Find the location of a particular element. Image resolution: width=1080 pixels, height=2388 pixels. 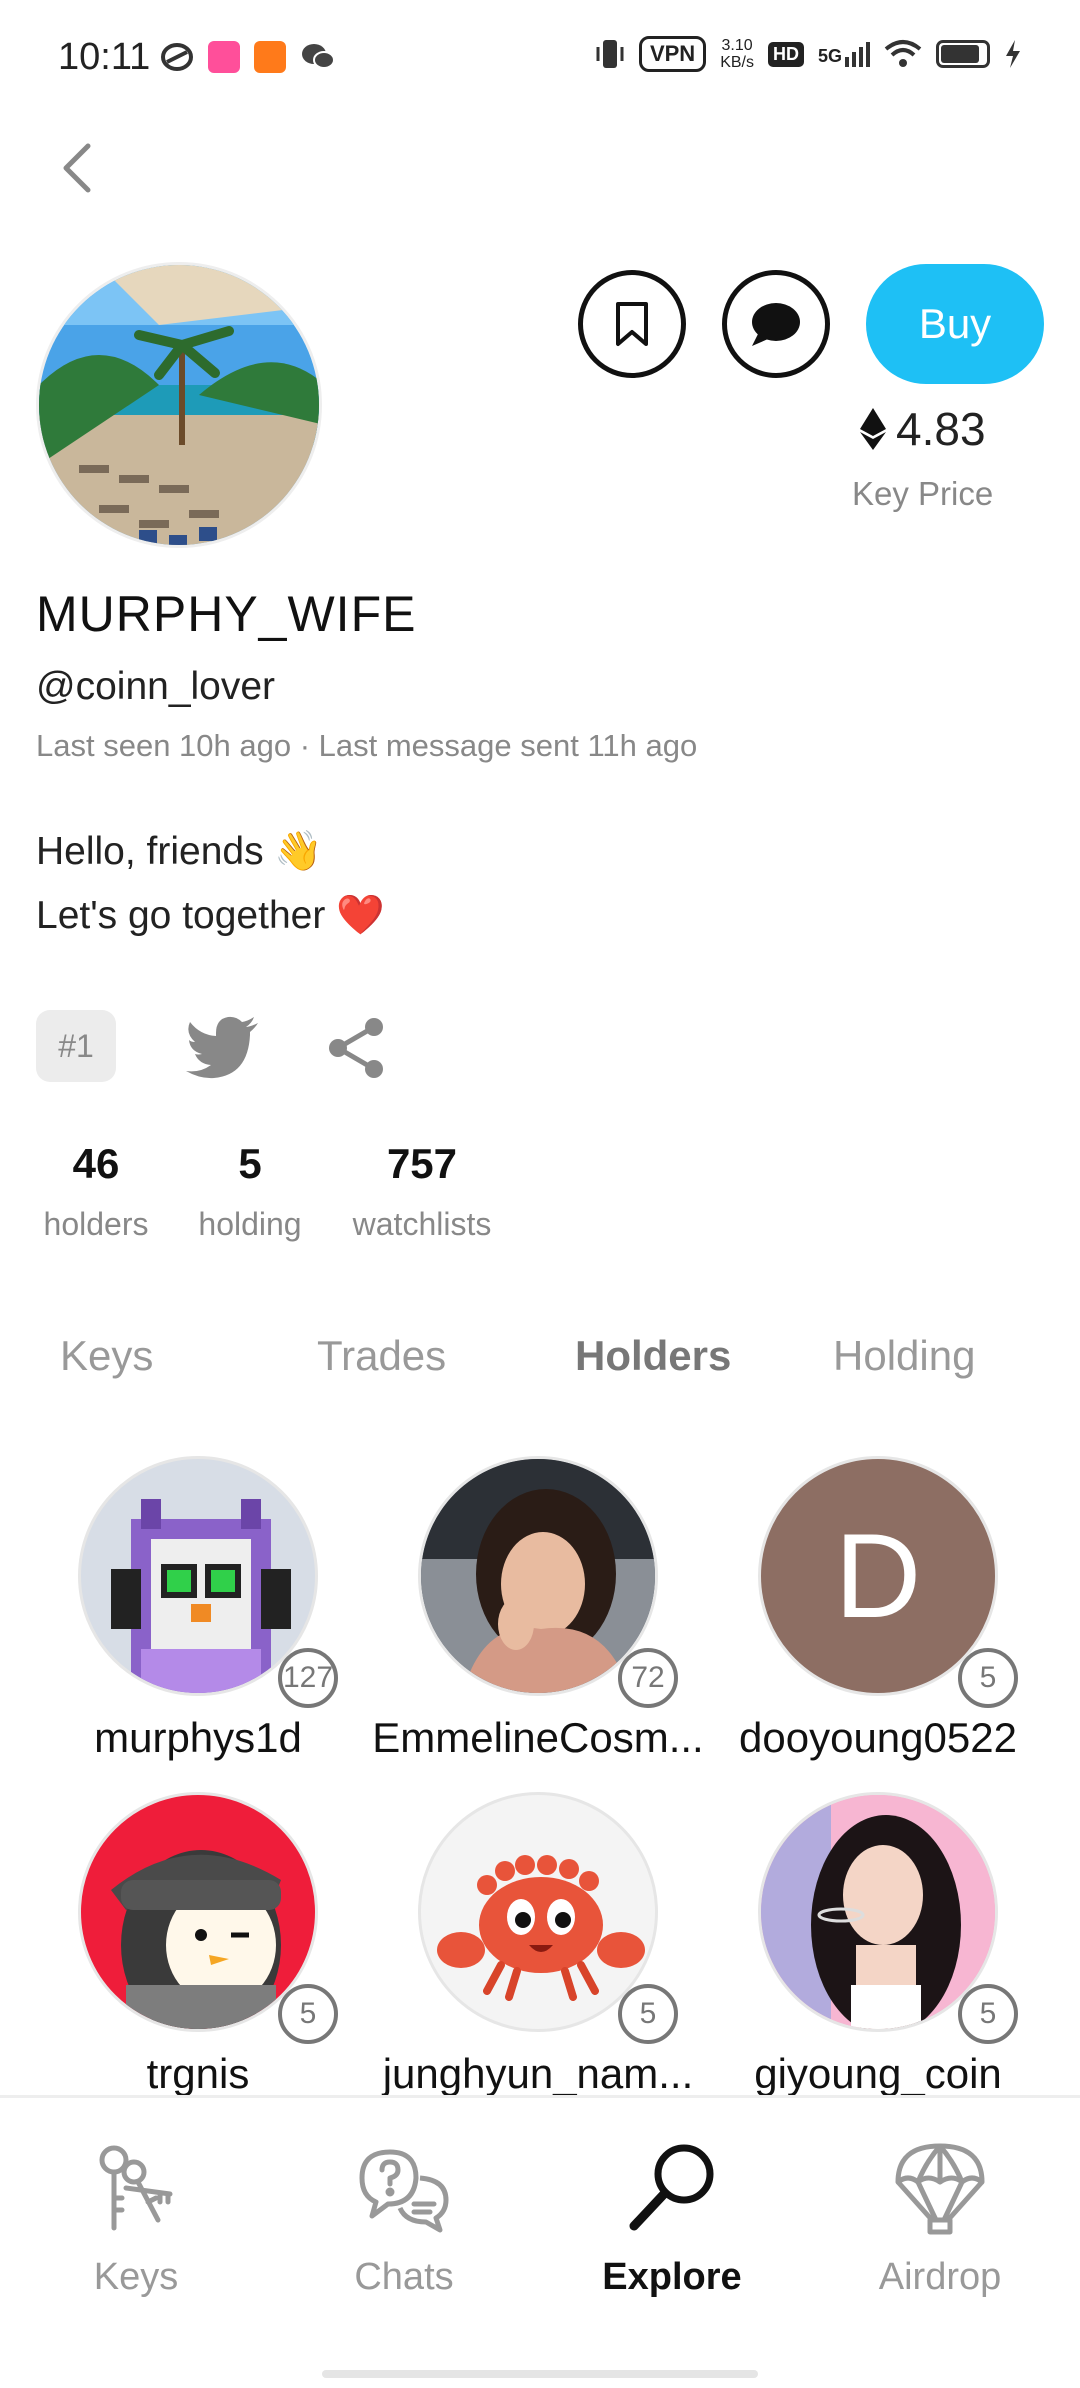

vibrate-icon is located at coordinates (610, 54).